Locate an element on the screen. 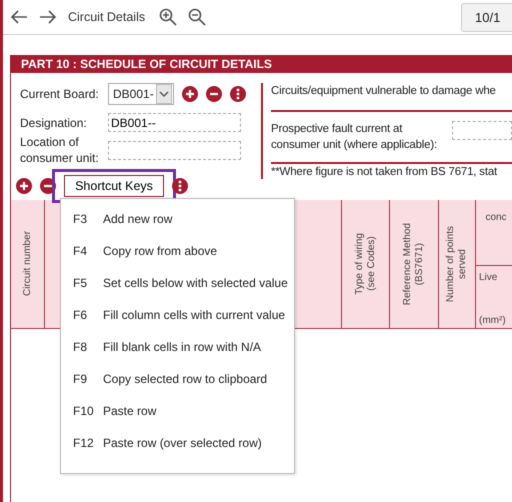 The height and width of the screenshot is (502, 512). column-header: Type of wiring (see Codes) is located at coordinates (366, 264).